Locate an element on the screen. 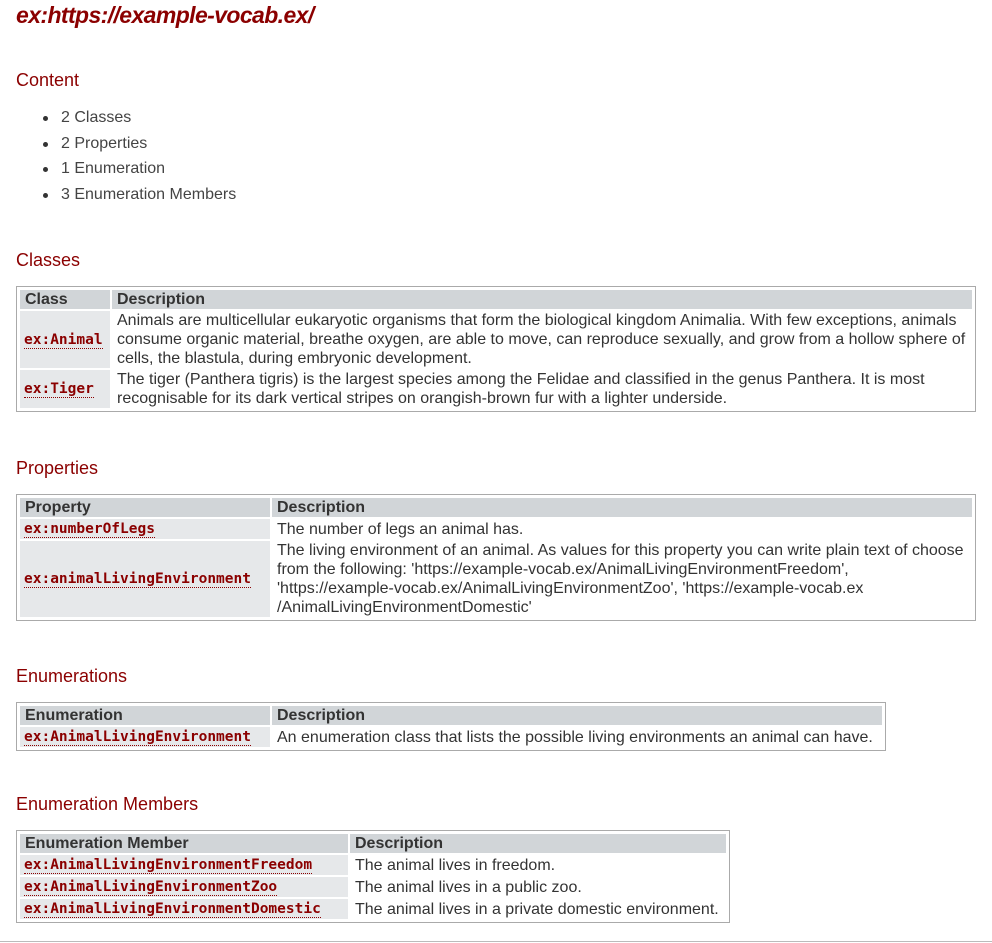 The image size is (992, 943). content-item: 3 Enumeration Members is located at coordinates (139, 197).